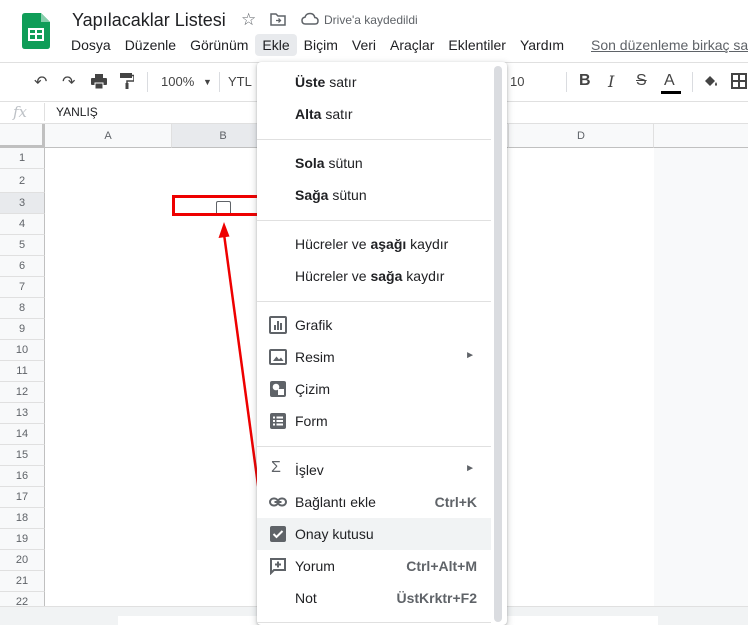 The image size is (748, 625). I want to click on fx-icon: fx, so click(20, 112).